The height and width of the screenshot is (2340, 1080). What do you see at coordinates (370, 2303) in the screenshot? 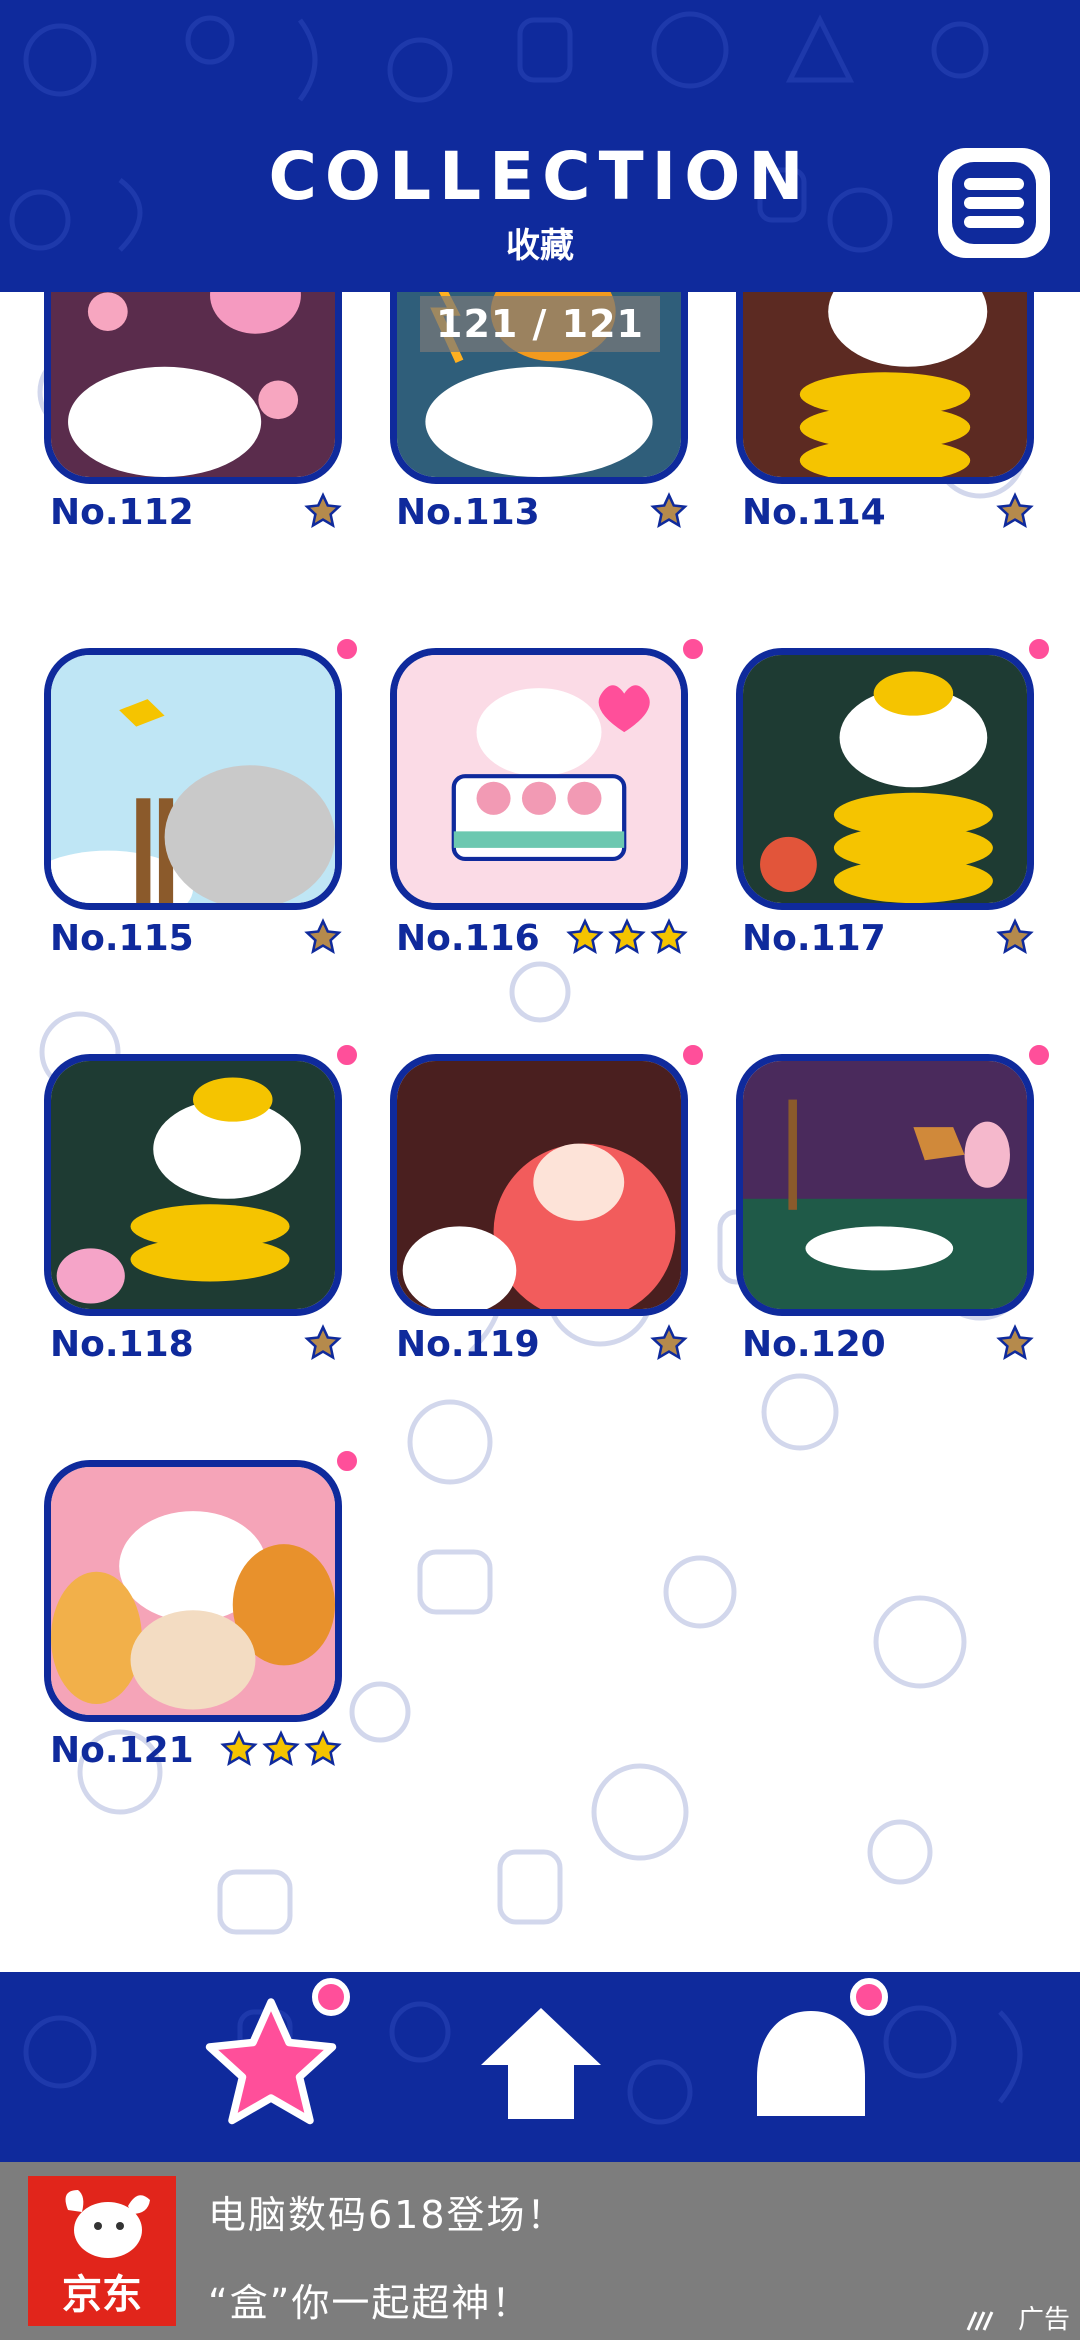
I see `ad-tagline: “盒”你一起超神！` at bounding box center [370, 2303].